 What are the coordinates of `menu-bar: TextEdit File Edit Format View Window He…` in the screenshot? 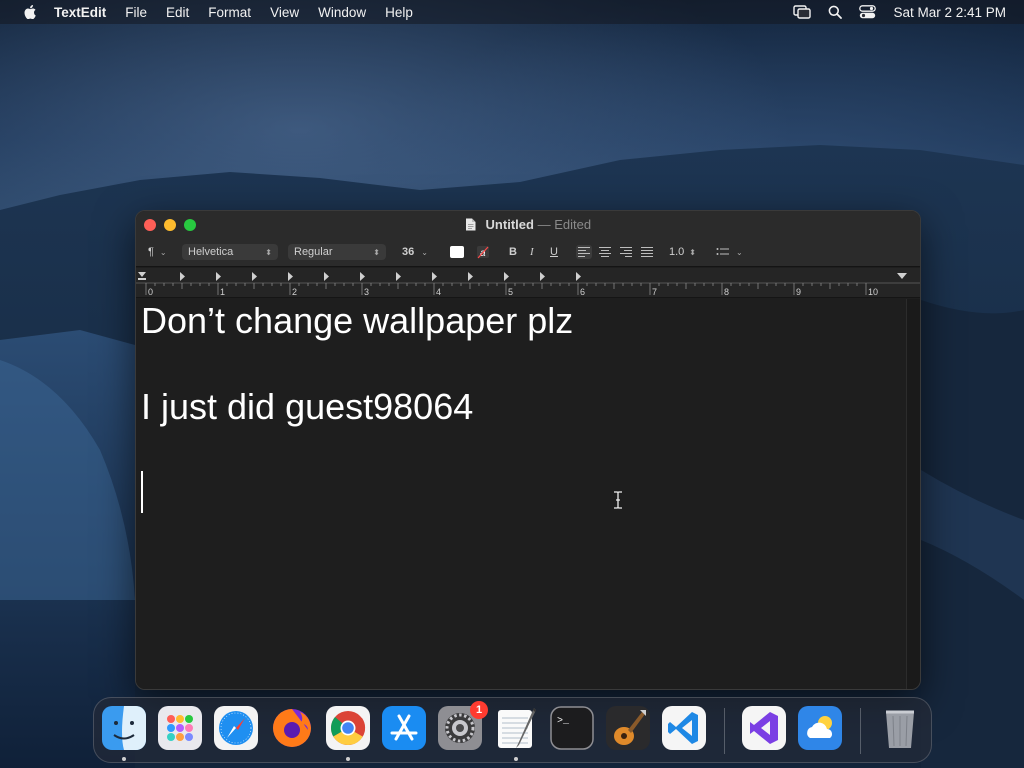 It's located at (512, 12).